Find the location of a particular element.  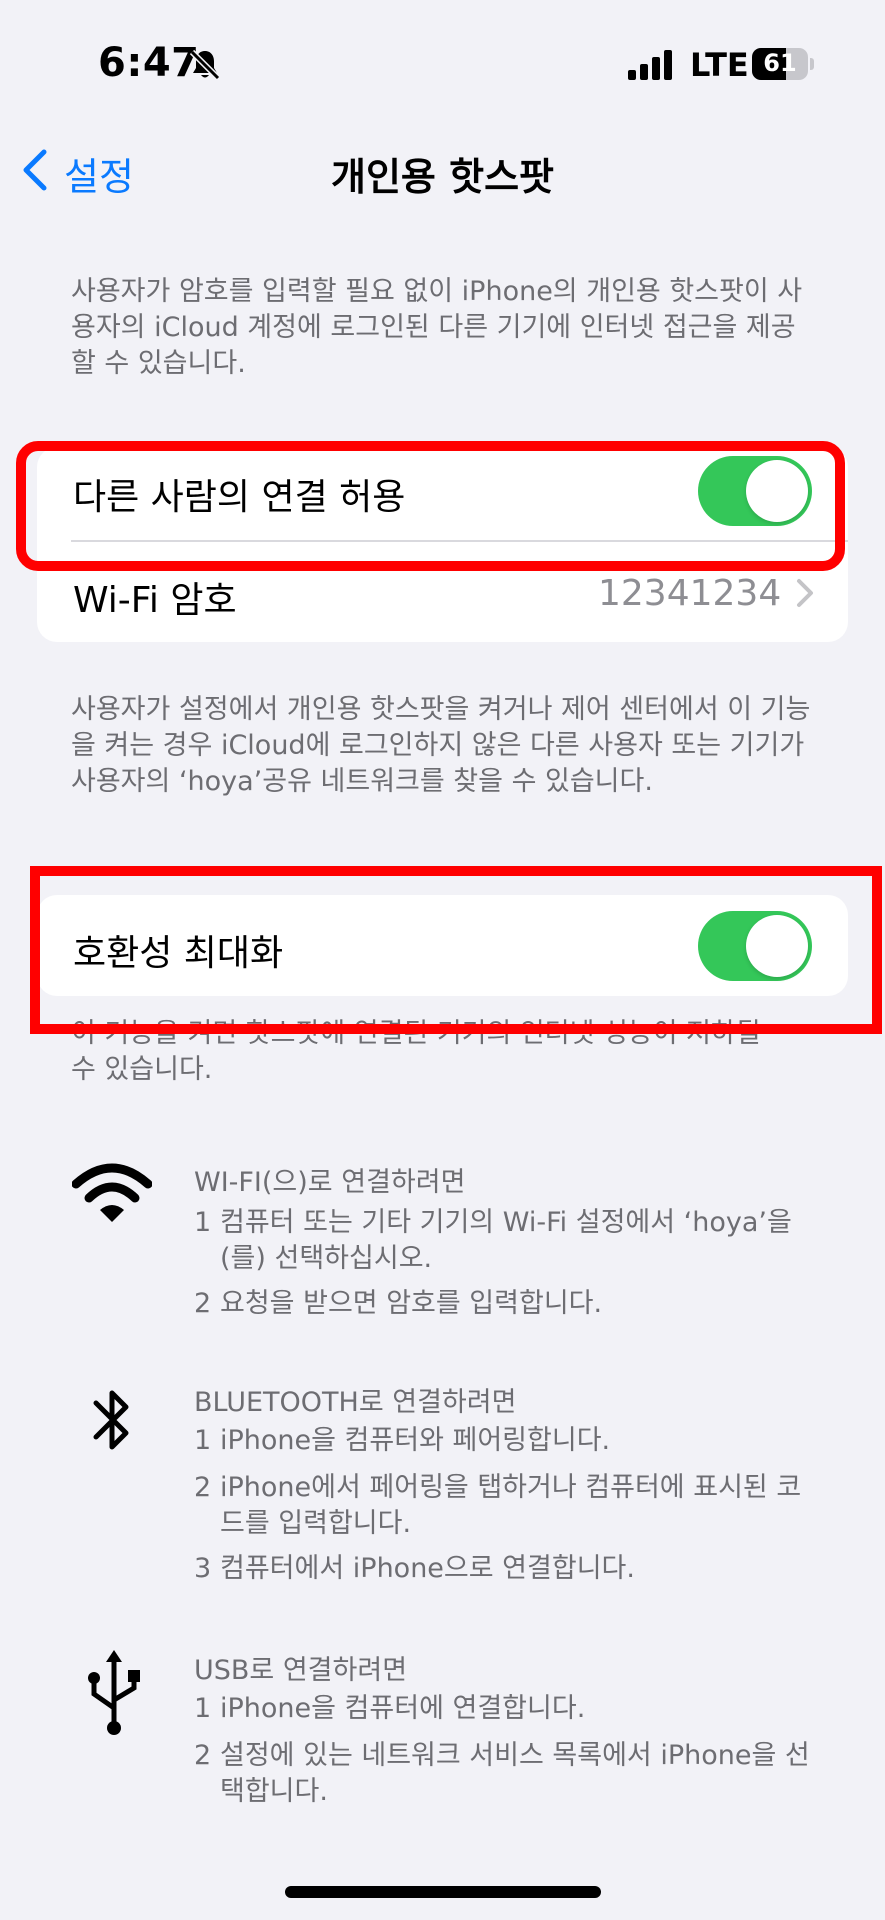

silent-mode-bell-icon is located at coordinates (205, 65).